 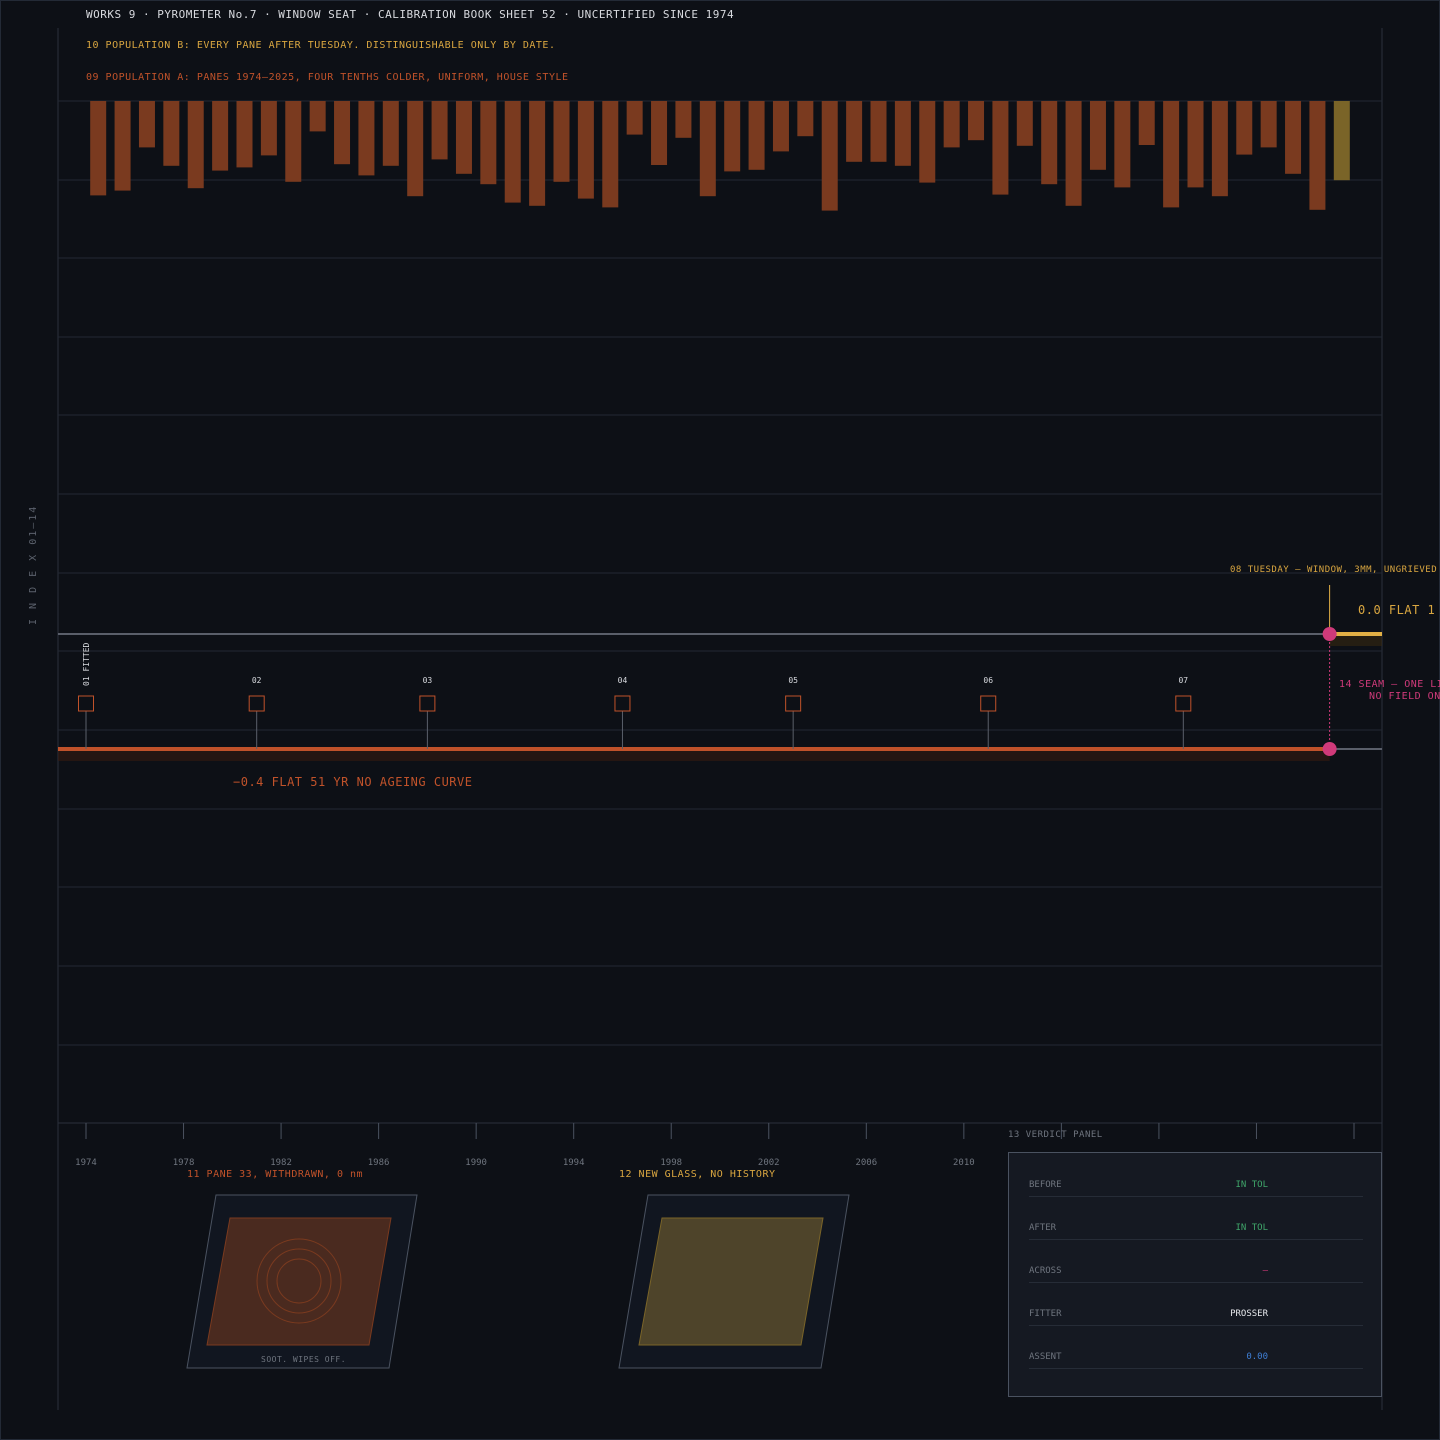 I want to click on x-tick-label: 2006, so click(x=866, y=1163).